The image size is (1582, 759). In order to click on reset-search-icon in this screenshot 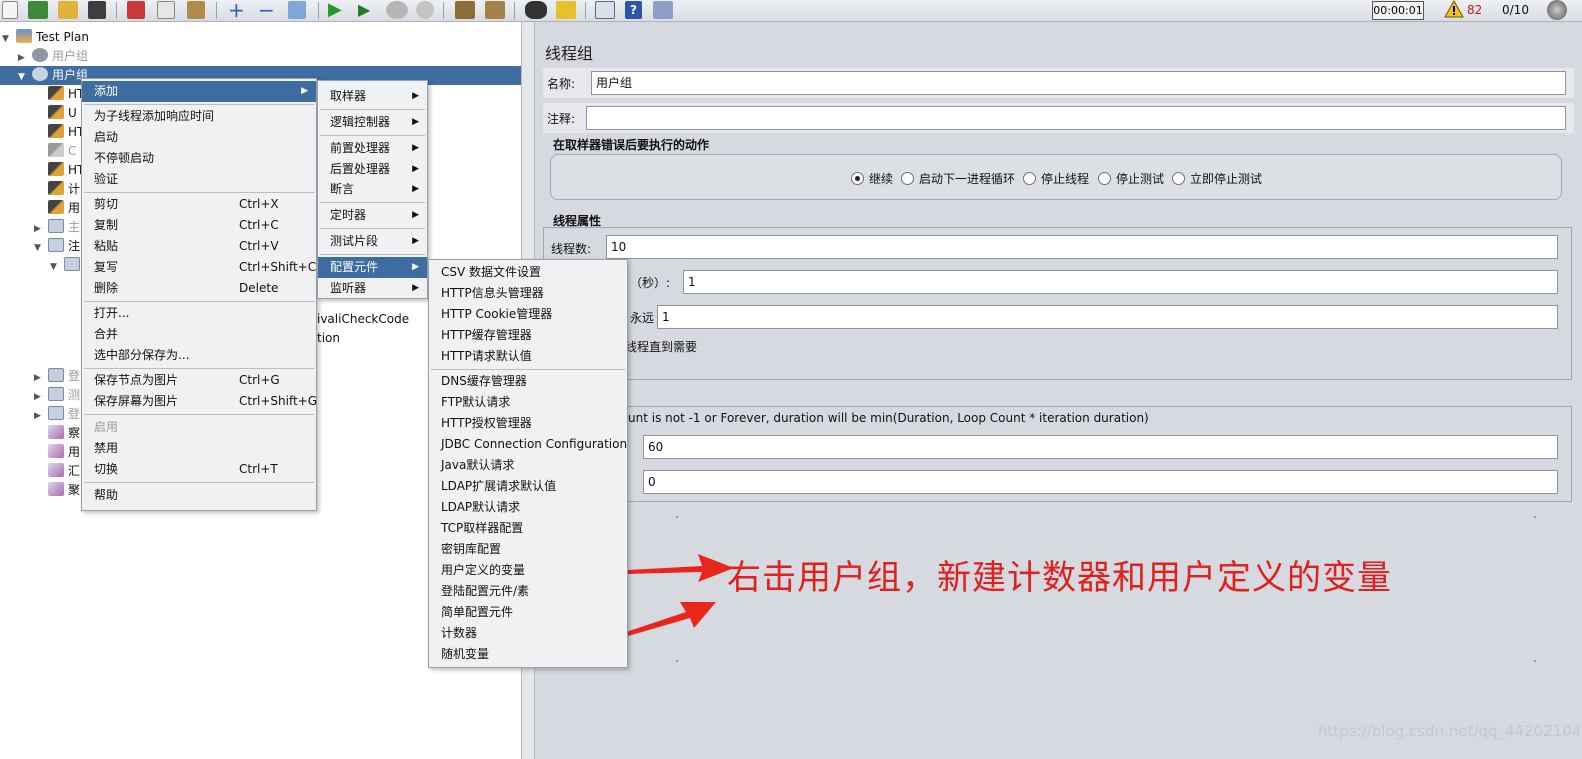, I will do `click(566, 10)`.